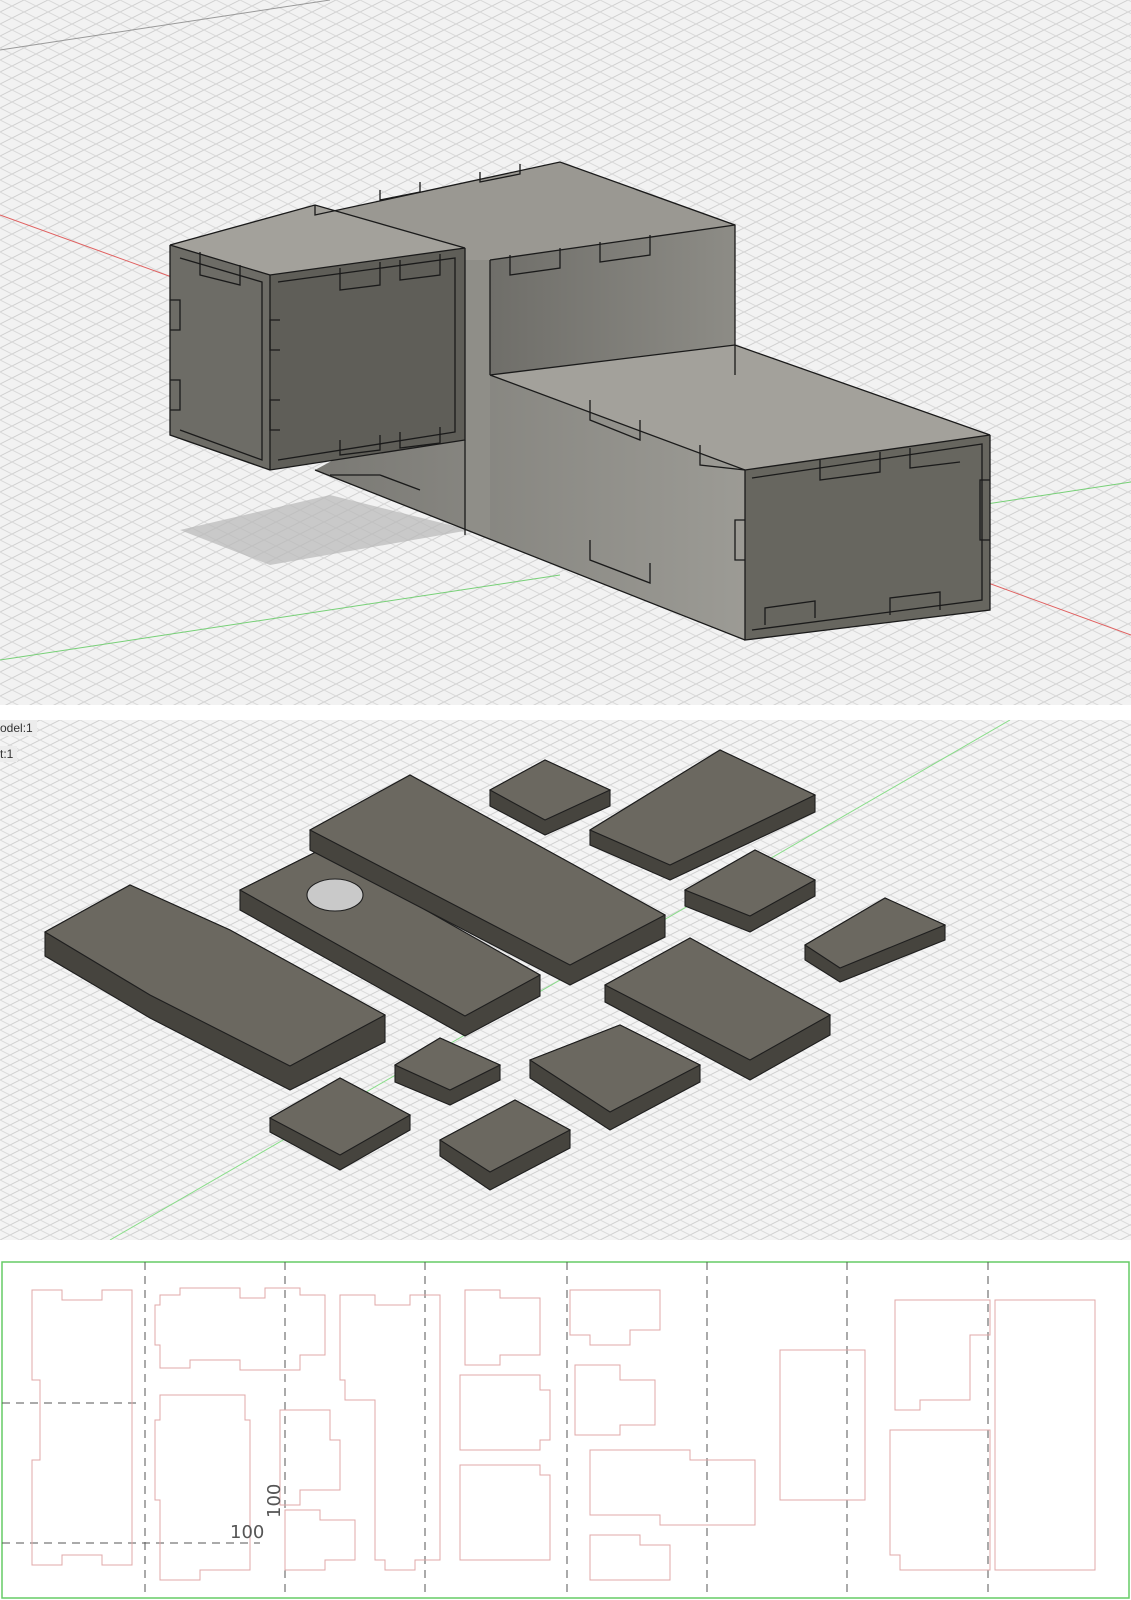 Image resolution: width=1131 pixels, height=1600 pixels. I want to click on middle-wall-face, so click(477, 400).